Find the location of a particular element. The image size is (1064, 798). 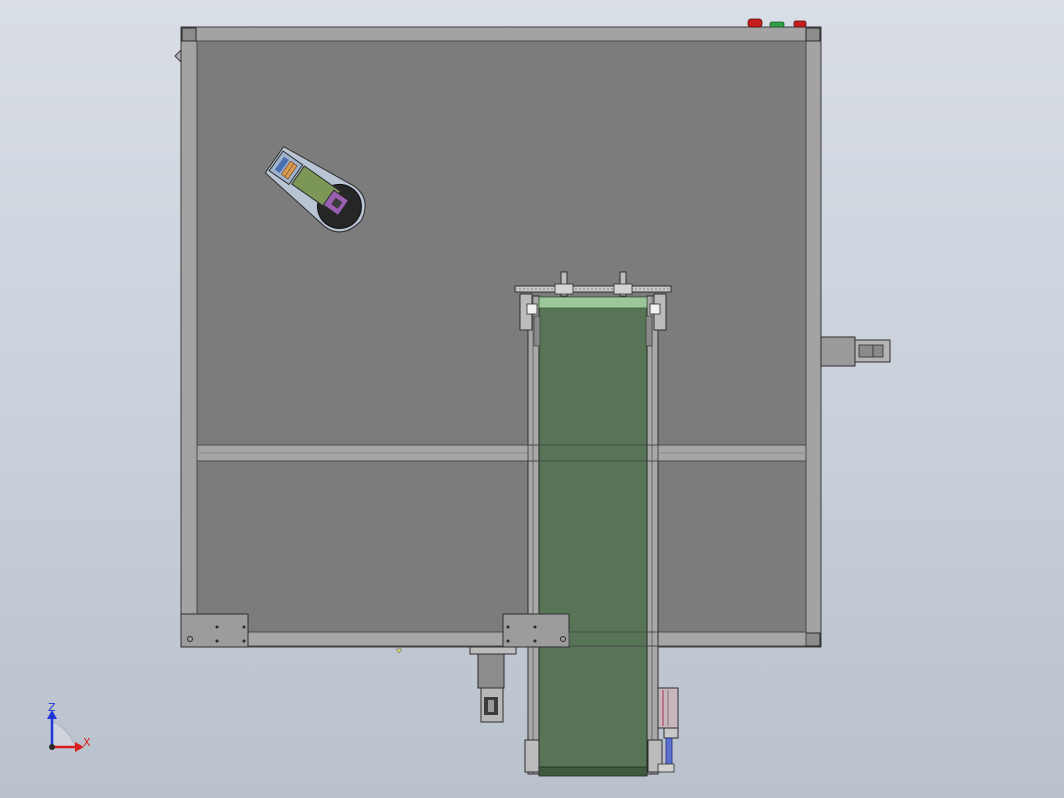

triad-plane is located at coordinates (64, 734).